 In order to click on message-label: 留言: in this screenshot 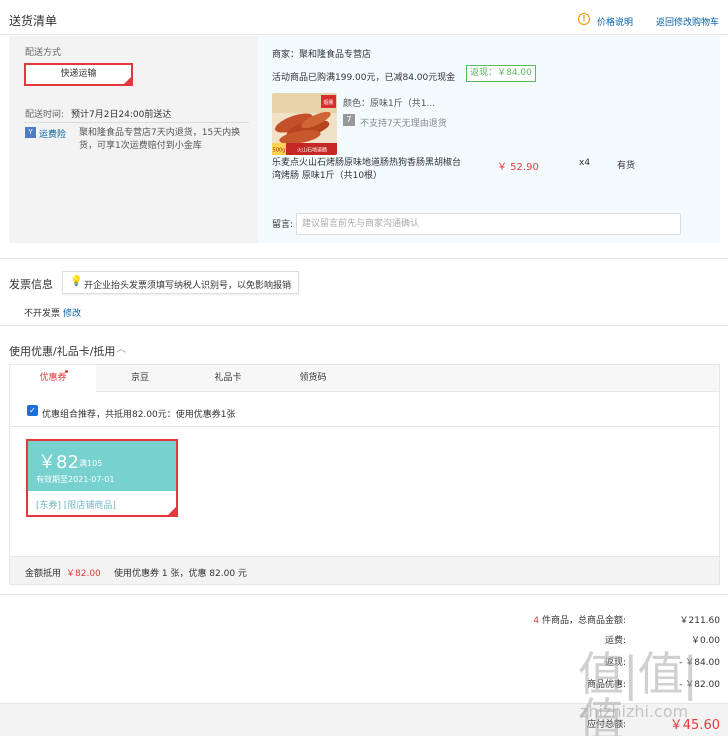, I will do `click(283, 225)`.